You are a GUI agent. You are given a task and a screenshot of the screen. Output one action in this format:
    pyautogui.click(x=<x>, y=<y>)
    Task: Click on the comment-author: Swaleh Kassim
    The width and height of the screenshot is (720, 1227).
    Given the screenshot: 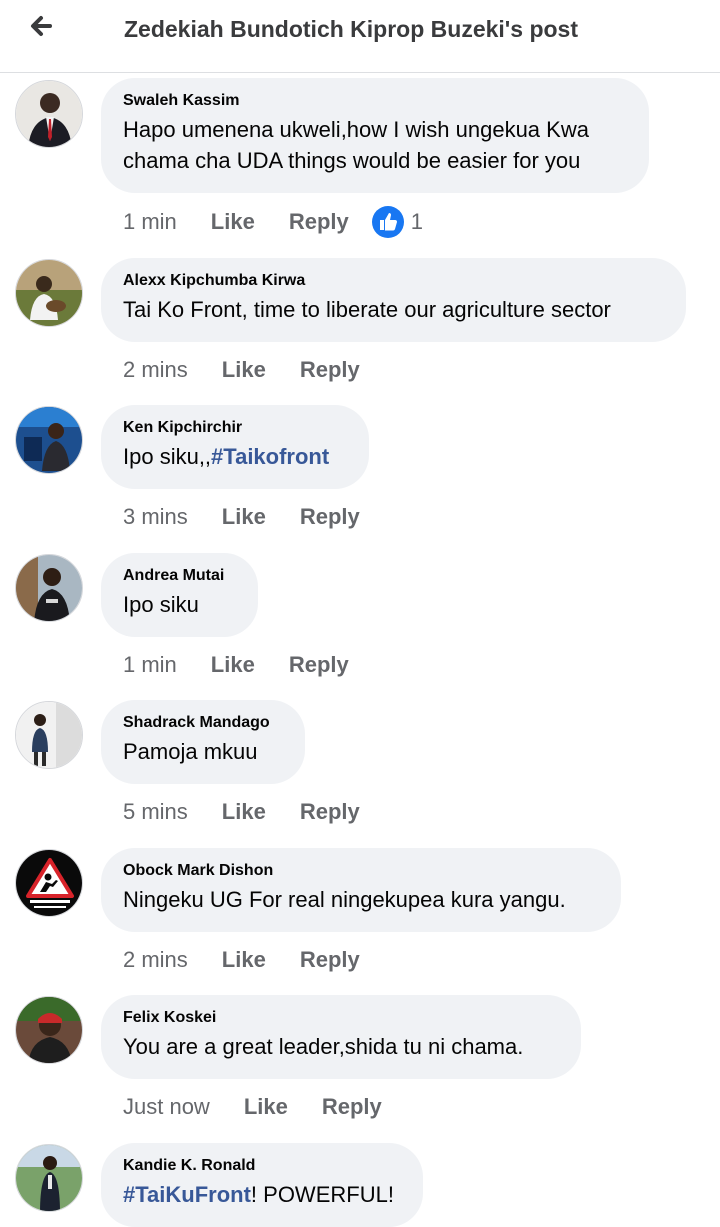 What is the action you would take?
    pyautogui.click(x=374, y=101)
    